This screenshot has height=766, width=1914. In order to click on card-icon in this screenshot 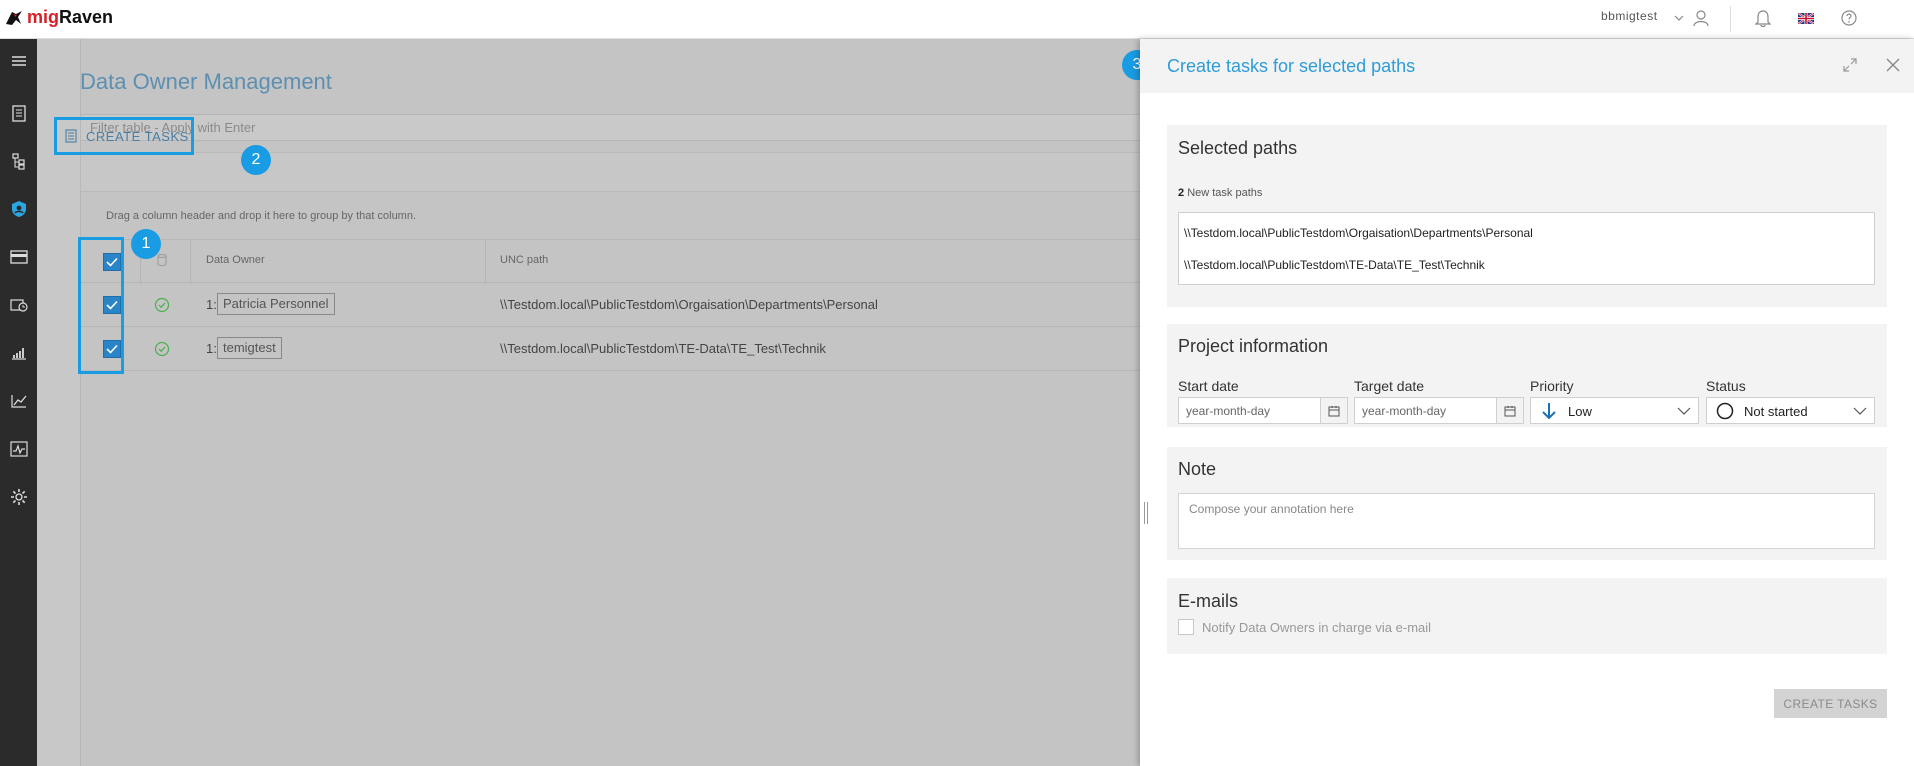, I will do `click(18, 256)`.